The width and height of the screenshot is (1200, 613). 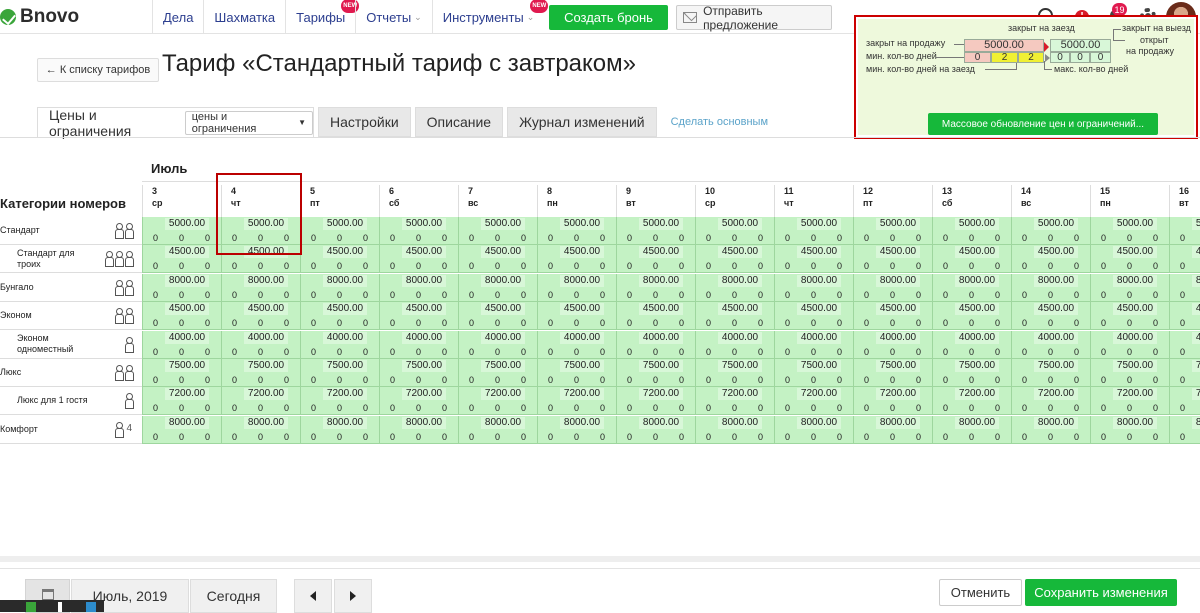 I want to click on back-to-tariffs-button: ← К списку тарифов, so click(x=98, y=70).